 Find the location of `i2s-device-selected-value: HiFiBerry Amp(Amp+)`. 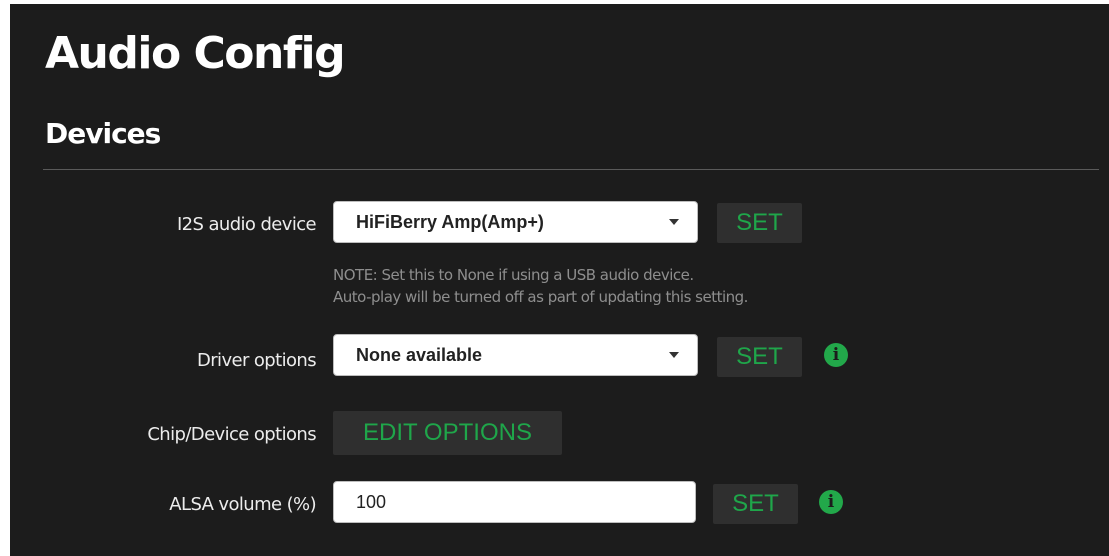

i2s-device-selected-value: HiFiBerry Amp(Amp+) is located at coordinates (450, 222).